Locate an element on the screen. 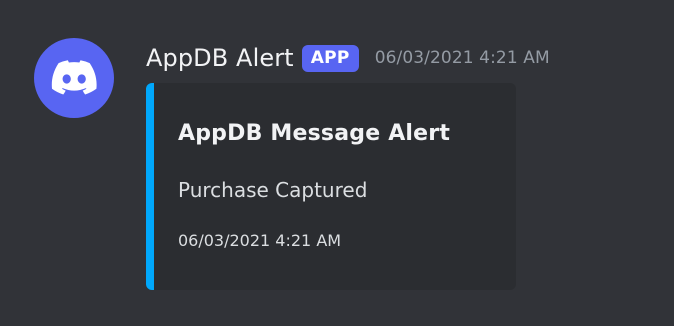 The width and height of the screenshot is (674, 326). author-name: AppDB Alert is located at coordinates (220, 58).